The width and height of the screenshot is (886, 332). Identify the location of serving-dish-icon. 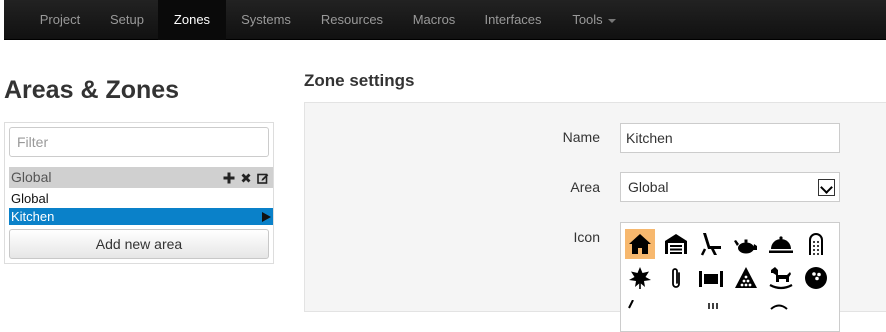
(781, 244).